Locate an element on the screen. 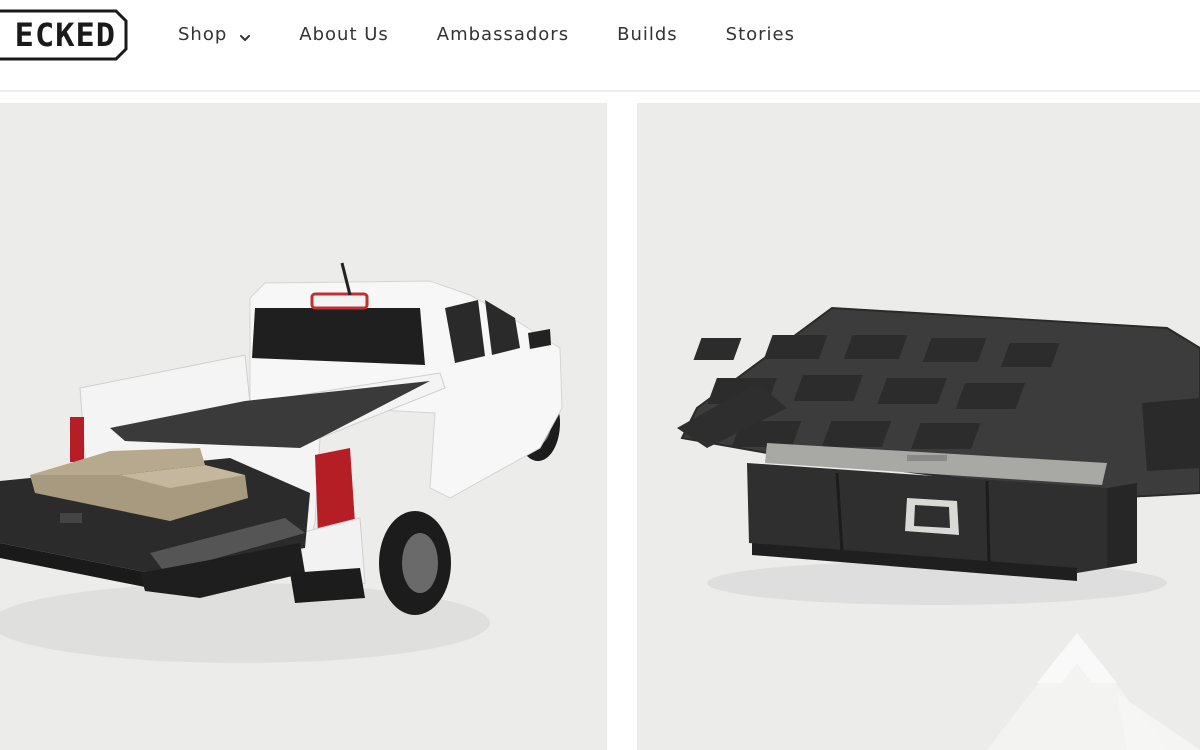 This screenshot has height=750, width=1200. nav-item-shop: Shop is located at coordinates (214, 34).